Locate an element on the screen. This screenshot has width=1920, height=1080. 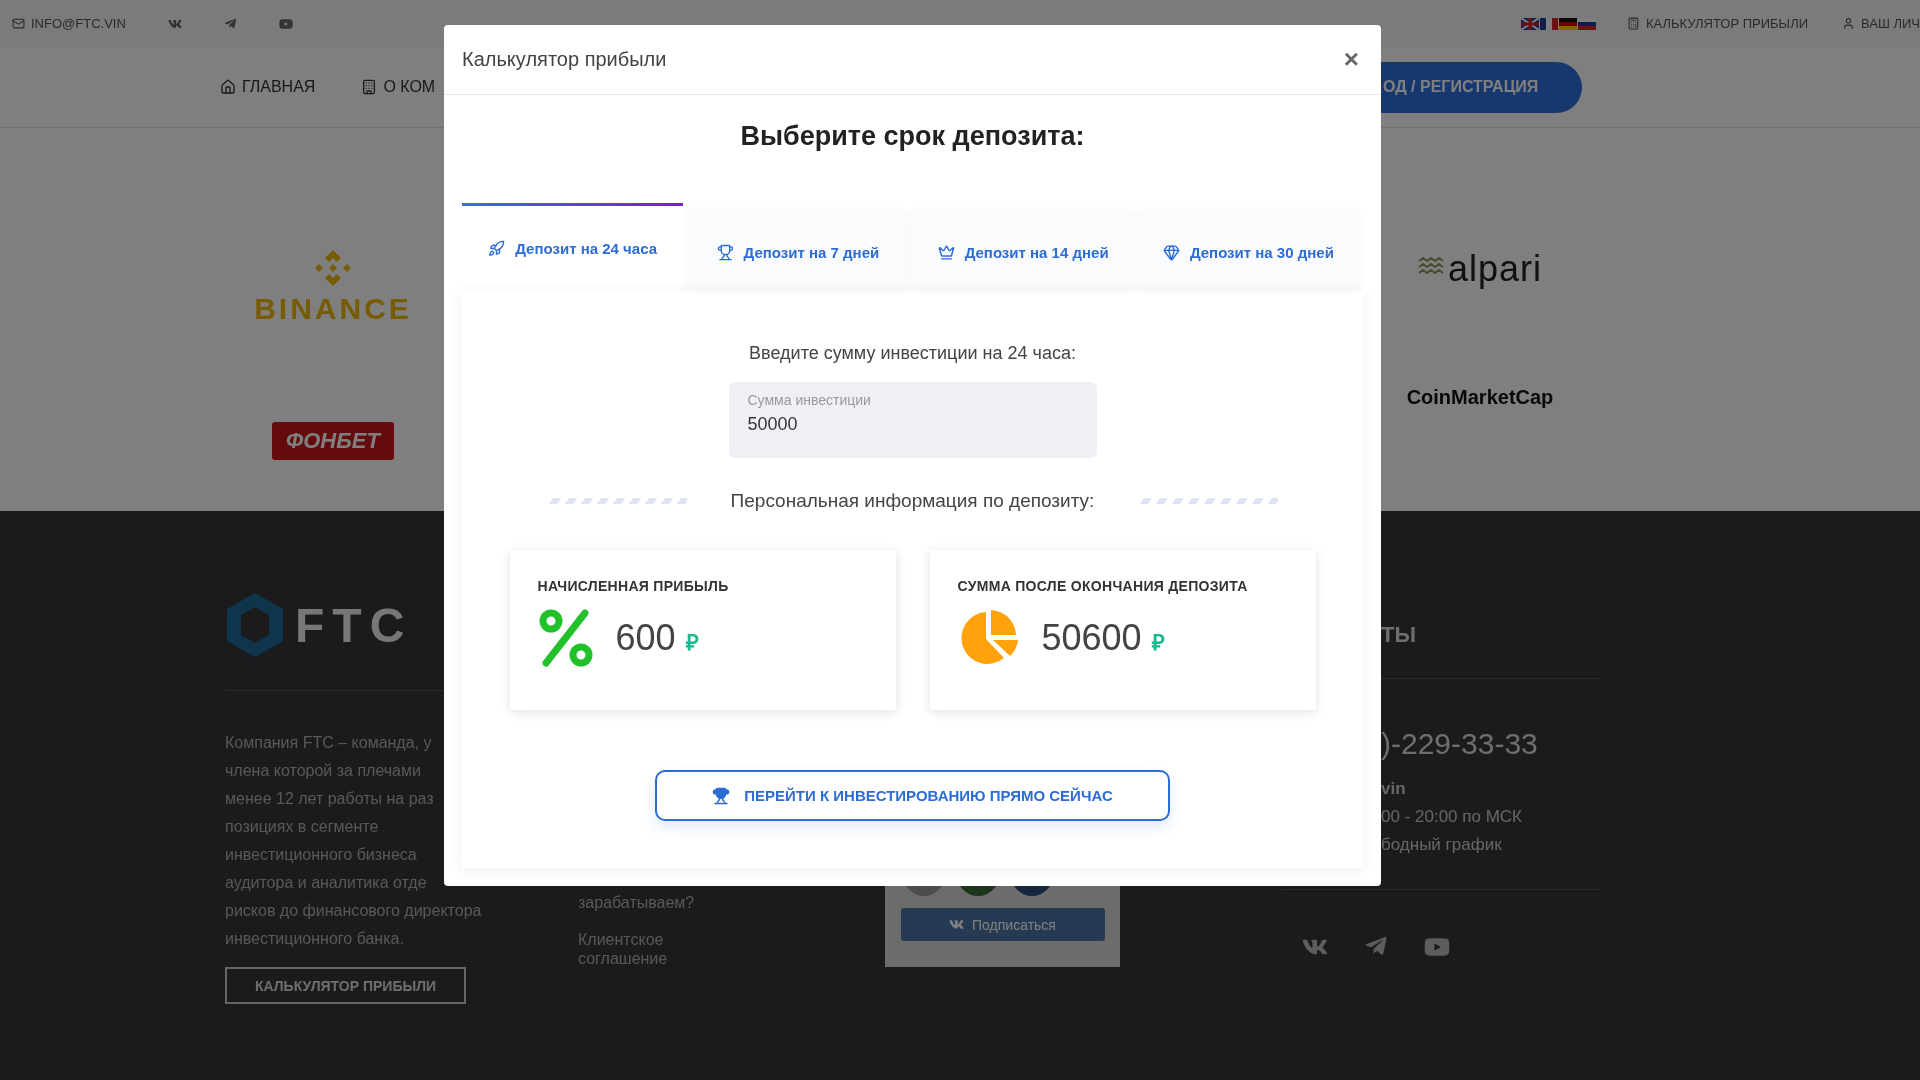
youtube-icon is located at coordinates (285, 23).